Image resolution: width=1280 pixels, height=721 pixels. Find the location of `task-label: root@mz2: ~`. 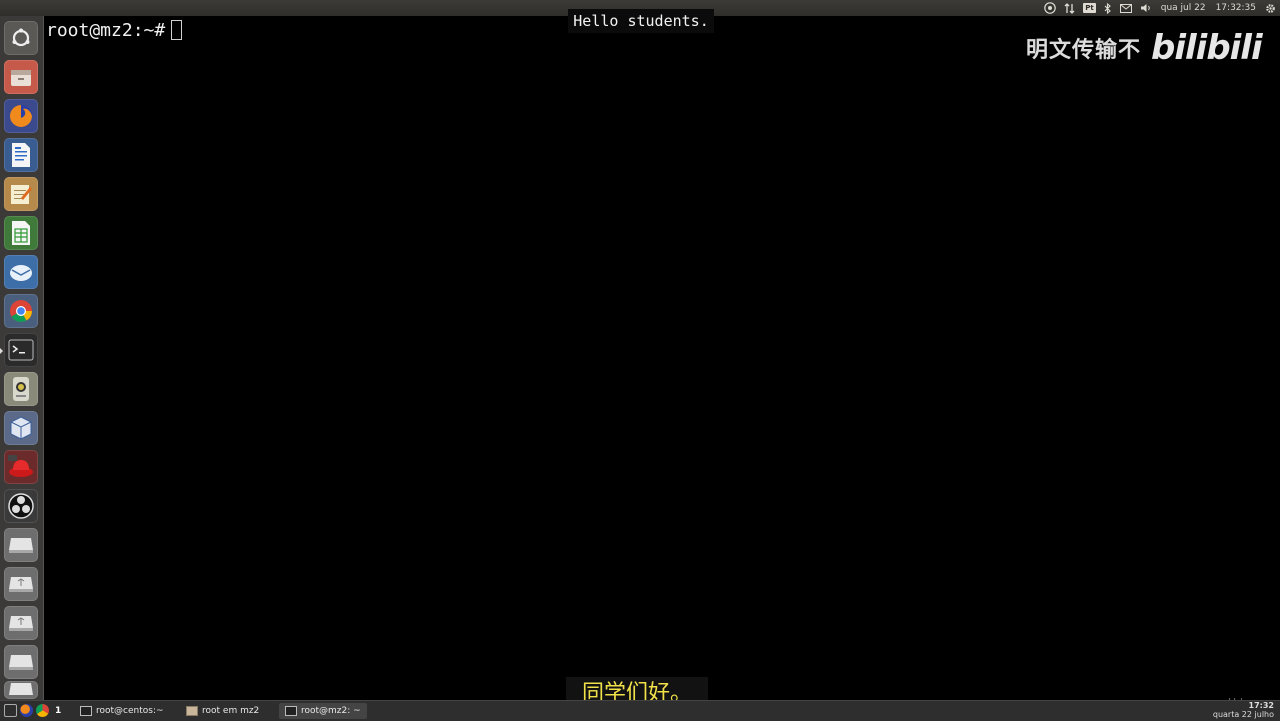

task-label: root@mz2: ~ is located at coordinates (331, 711).